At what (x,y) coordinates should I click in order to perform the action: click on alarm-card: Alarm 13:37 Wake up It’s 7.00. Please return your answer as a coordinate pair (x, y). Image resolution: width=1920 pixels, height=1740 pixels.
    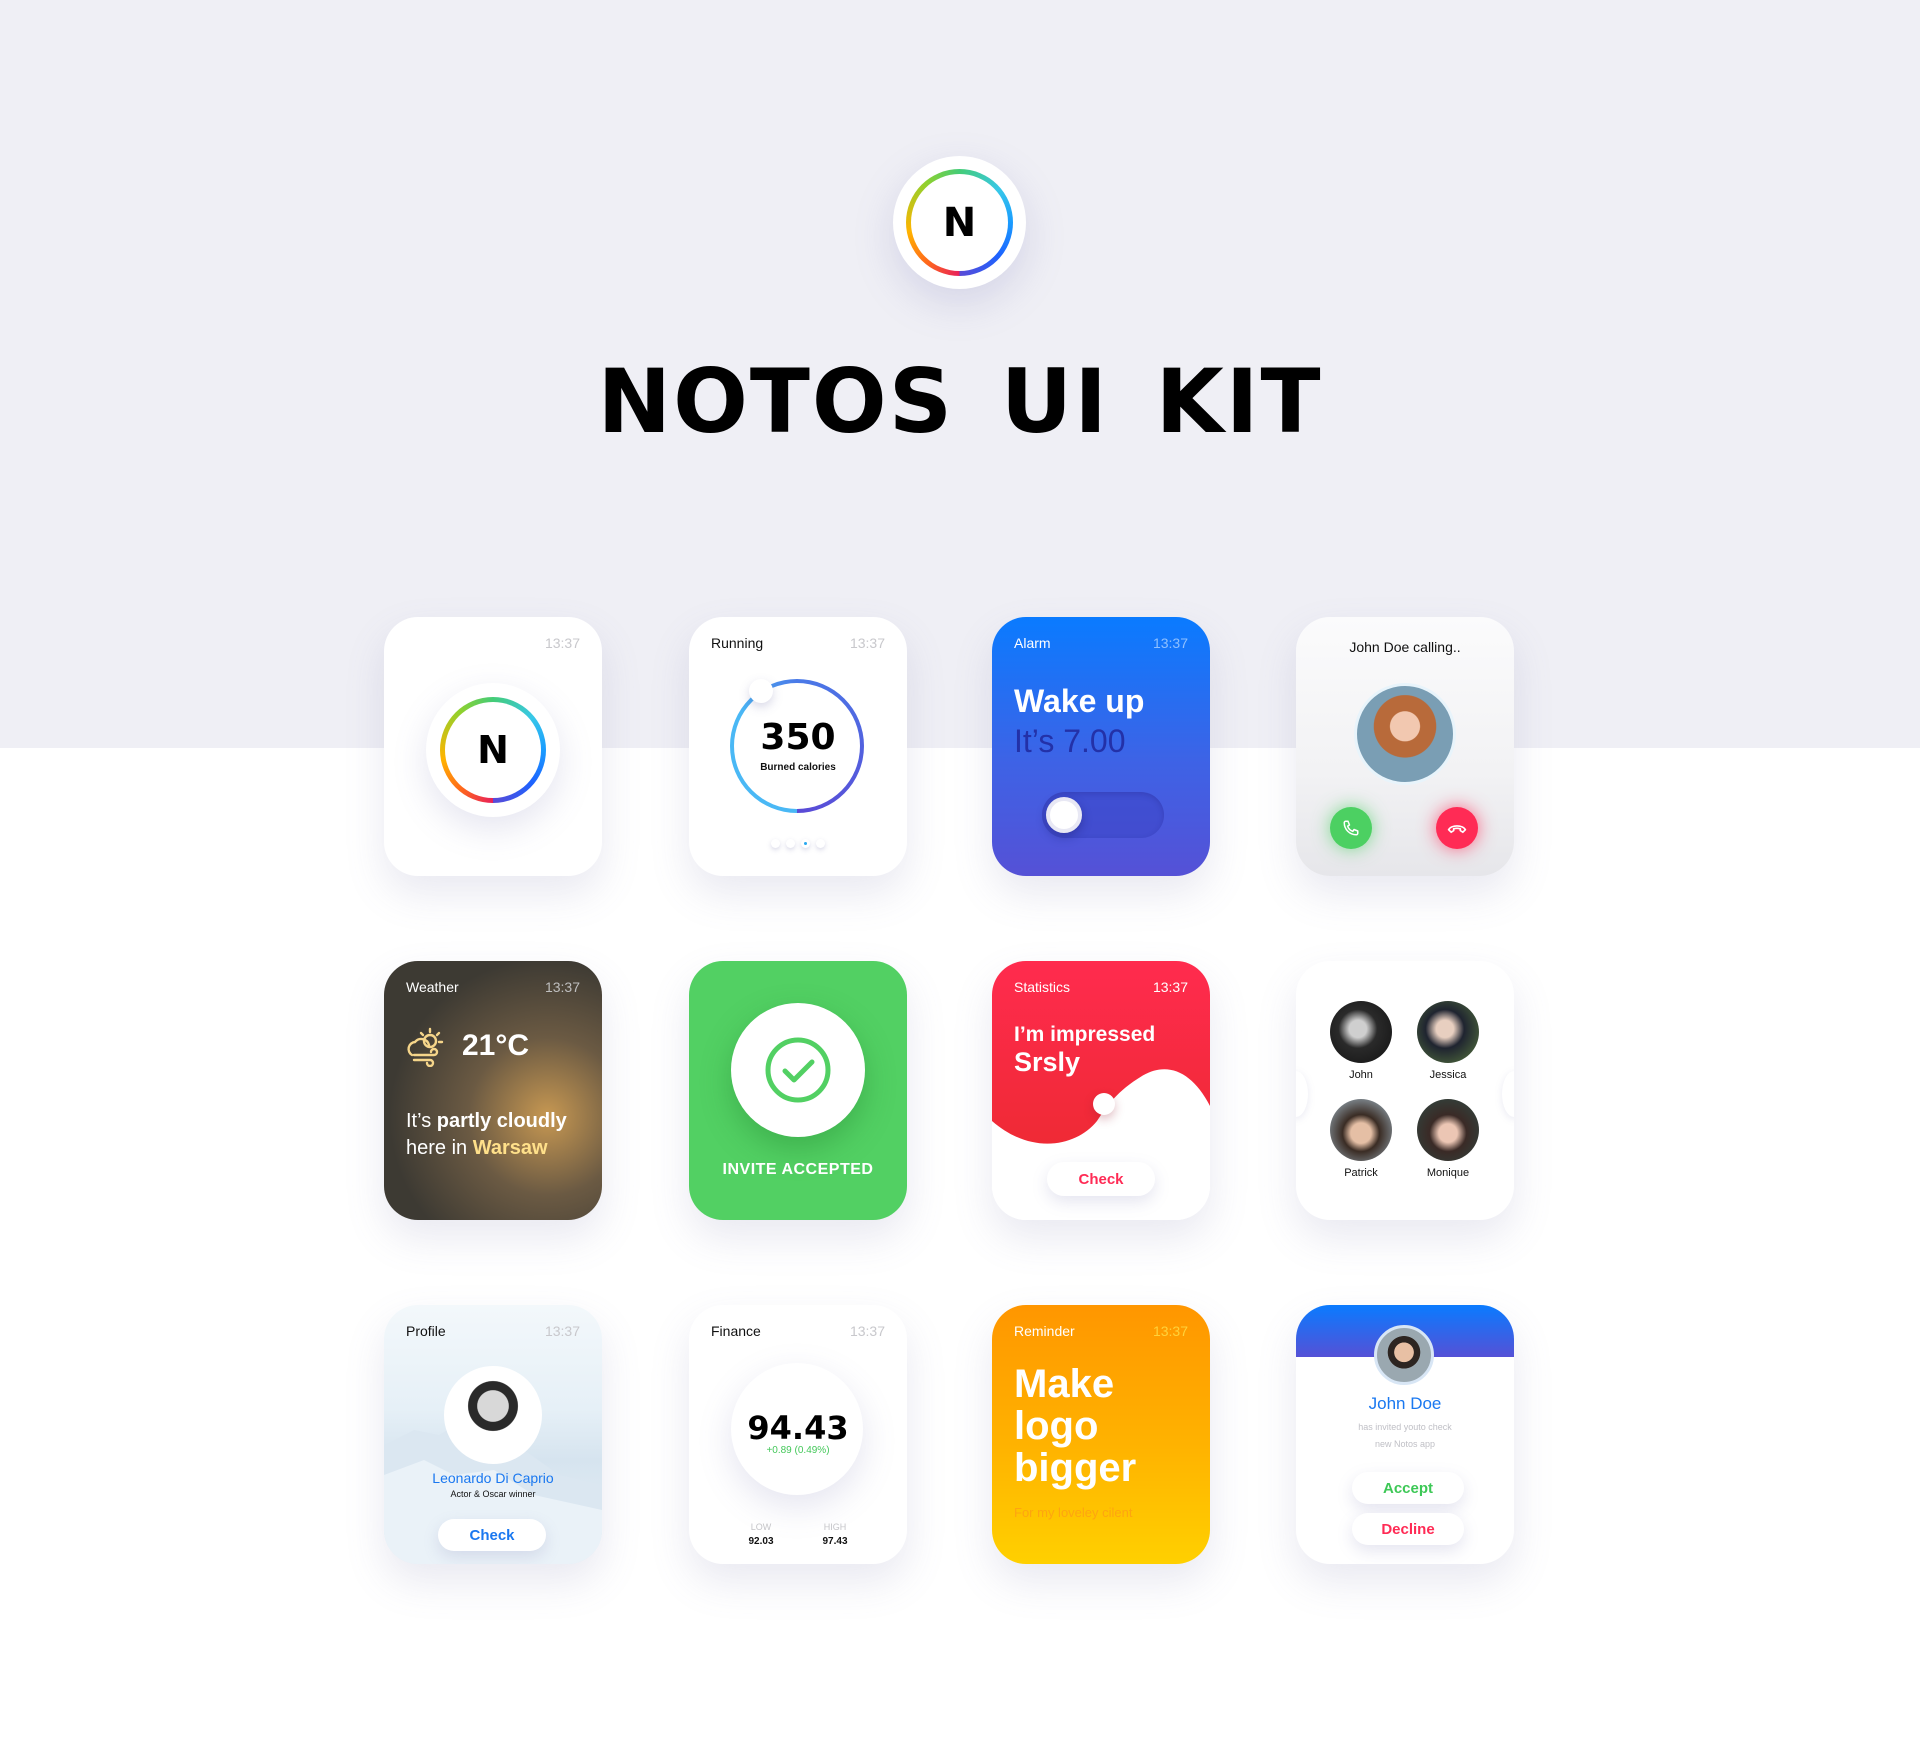
    Looking at the image, I should click on (1101, 746).